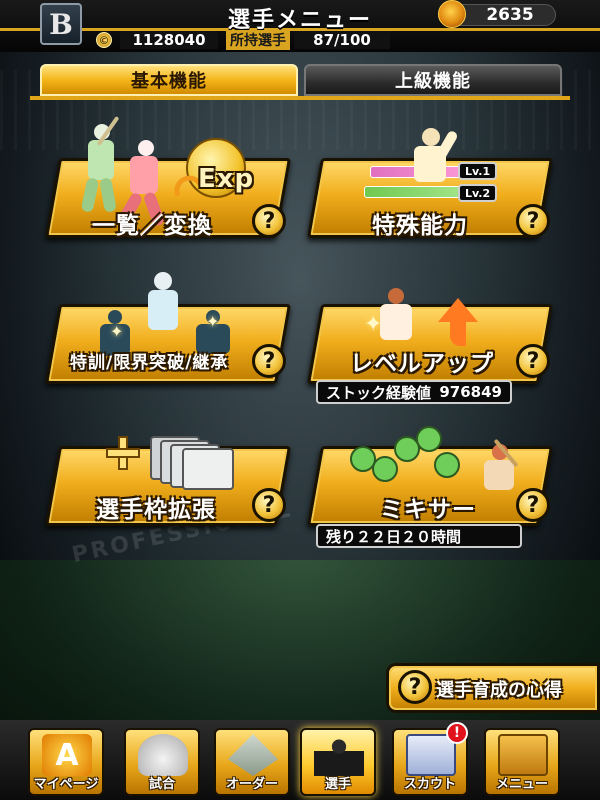  I want to click on player-training-tips-label: 選手育成の心得, so click(499, 690).